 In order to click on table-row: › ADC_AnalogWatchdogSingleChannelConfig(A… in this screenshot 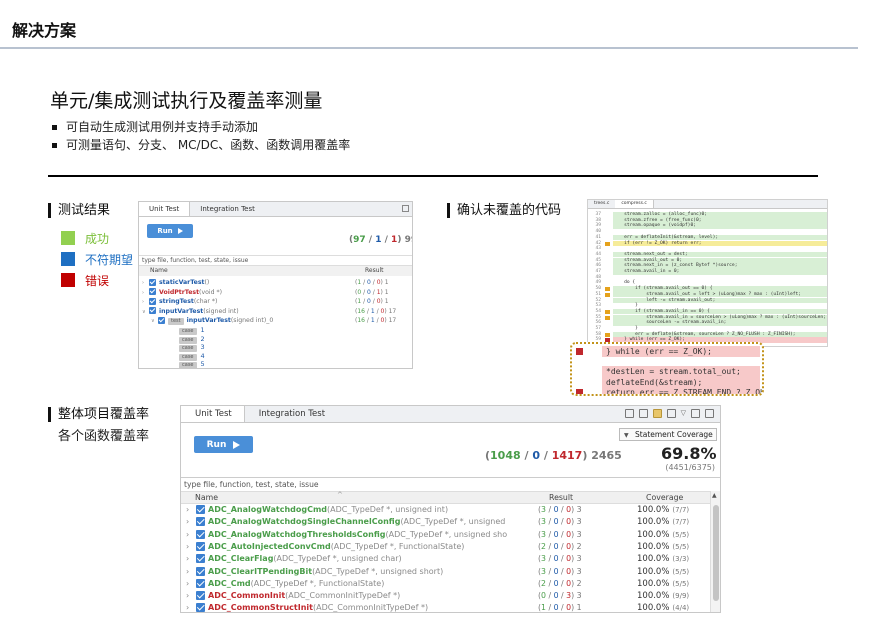, I will do `click(446, 522)`.